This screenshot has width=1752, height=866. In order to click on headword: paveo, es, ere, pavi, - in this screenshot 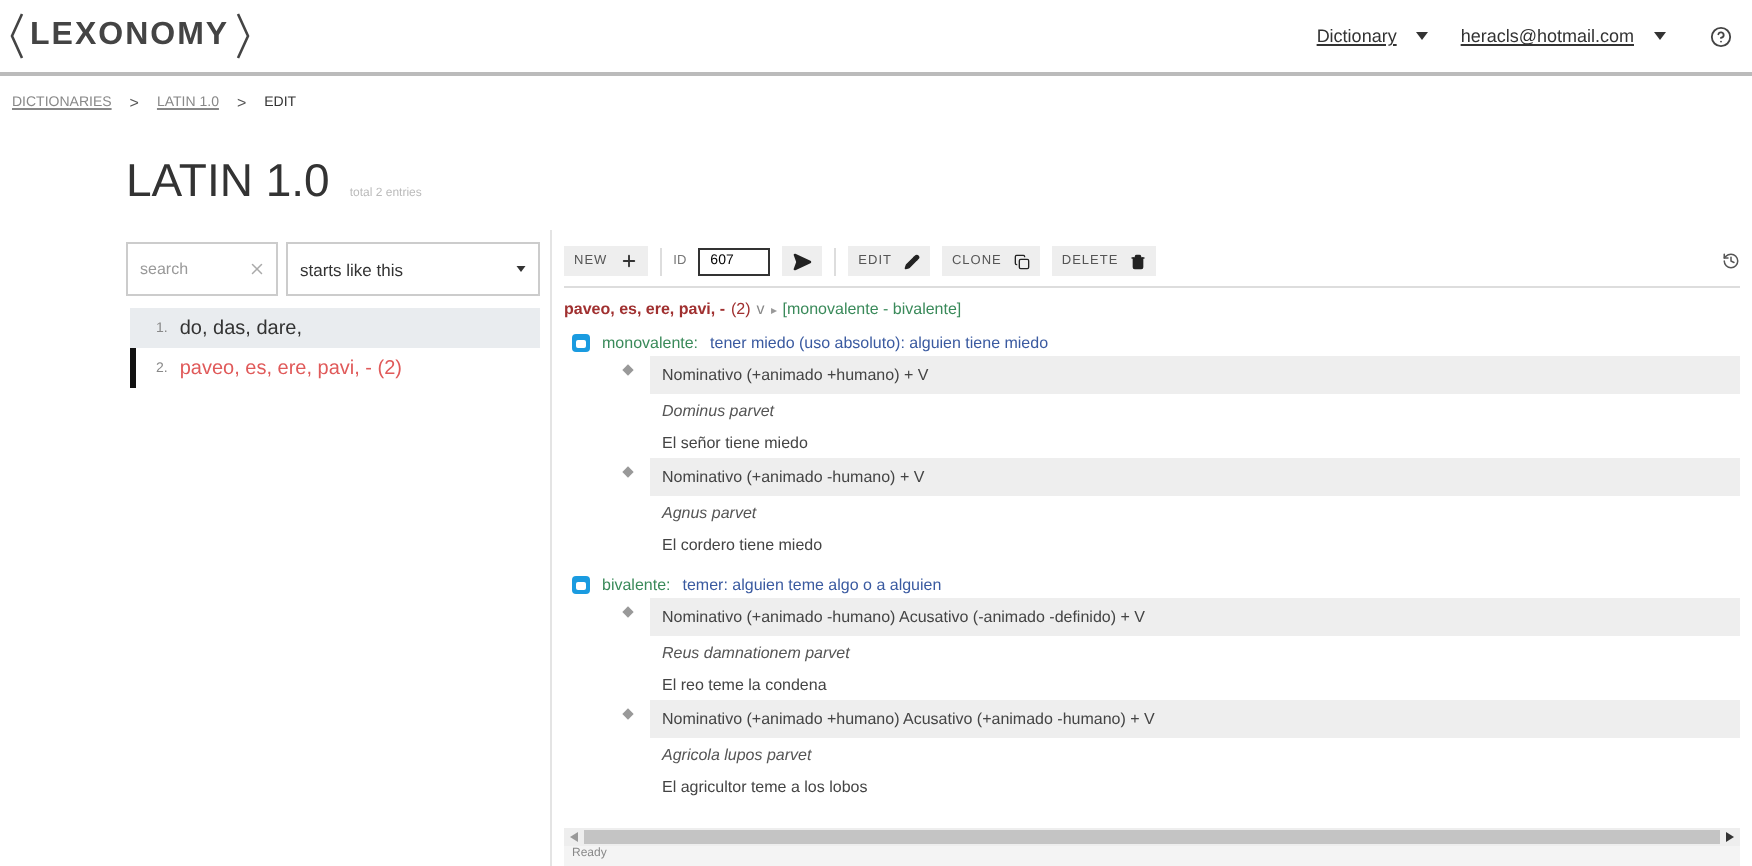, I will do `click(644, 309)`.